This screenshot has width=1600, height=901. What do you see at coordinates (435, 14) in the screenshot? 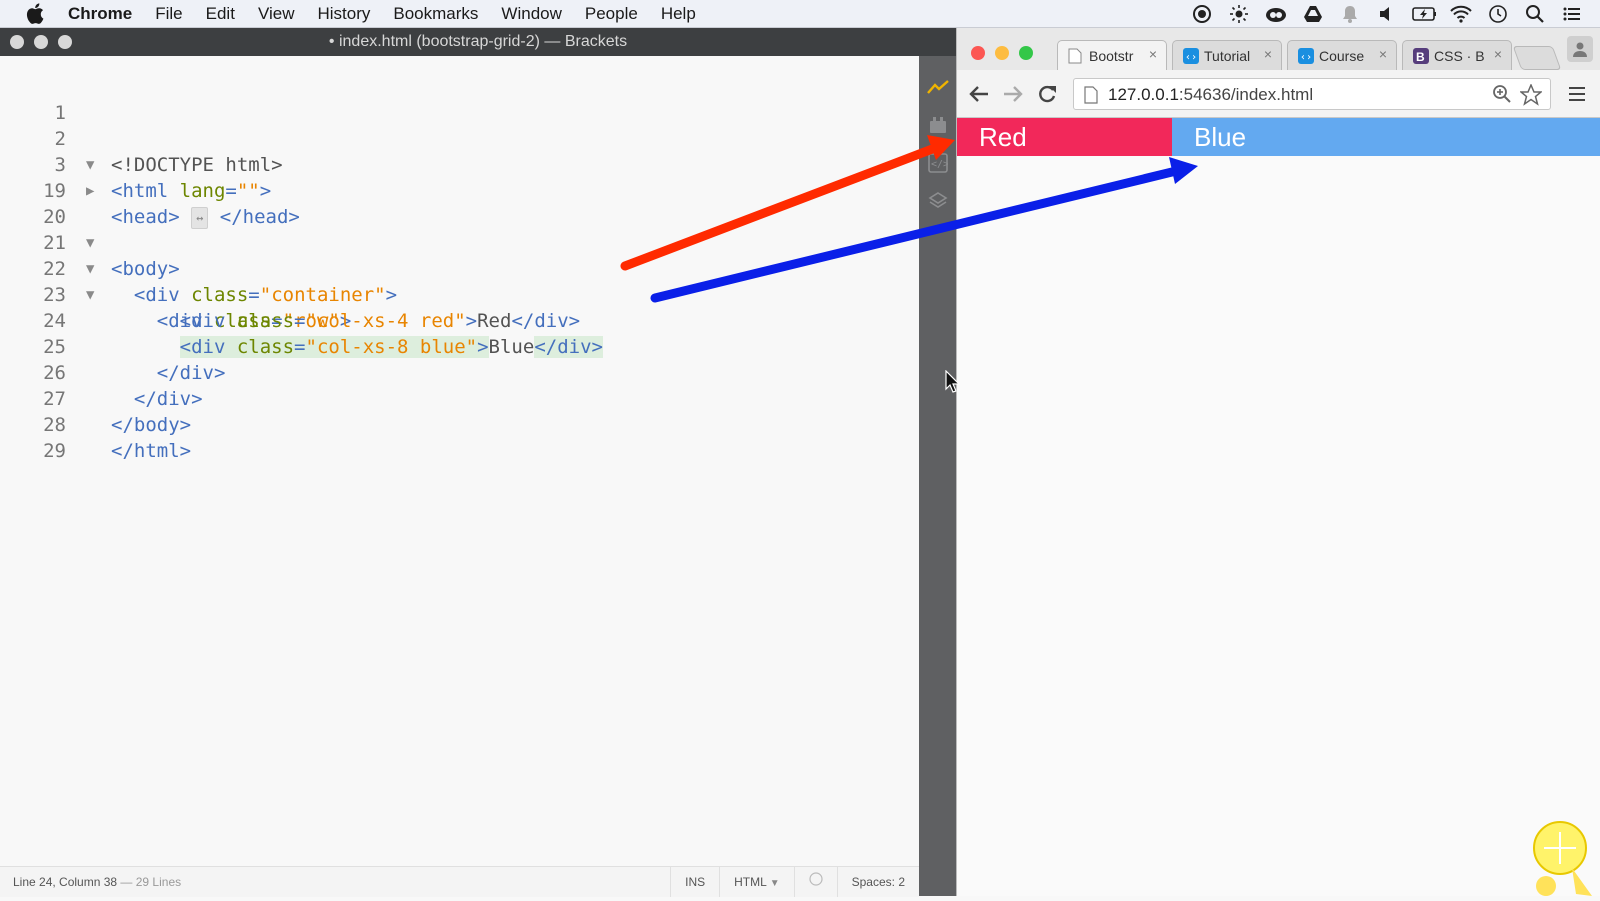
I see `menu-bookmarks: Bookmarks` at bounding box center [435, 14].